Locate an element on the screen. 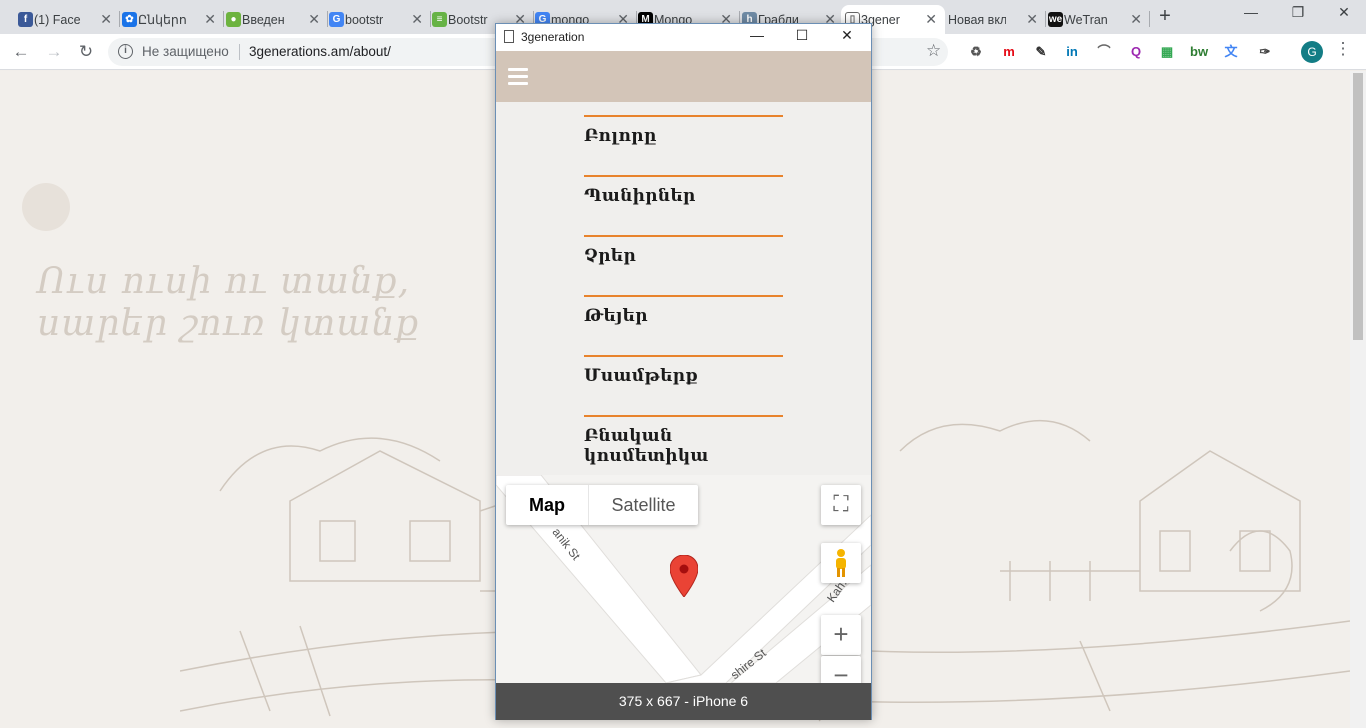 This screenshot has height=728, width=1366. linkedin-icon: in is located at coordinates (1072, 52).